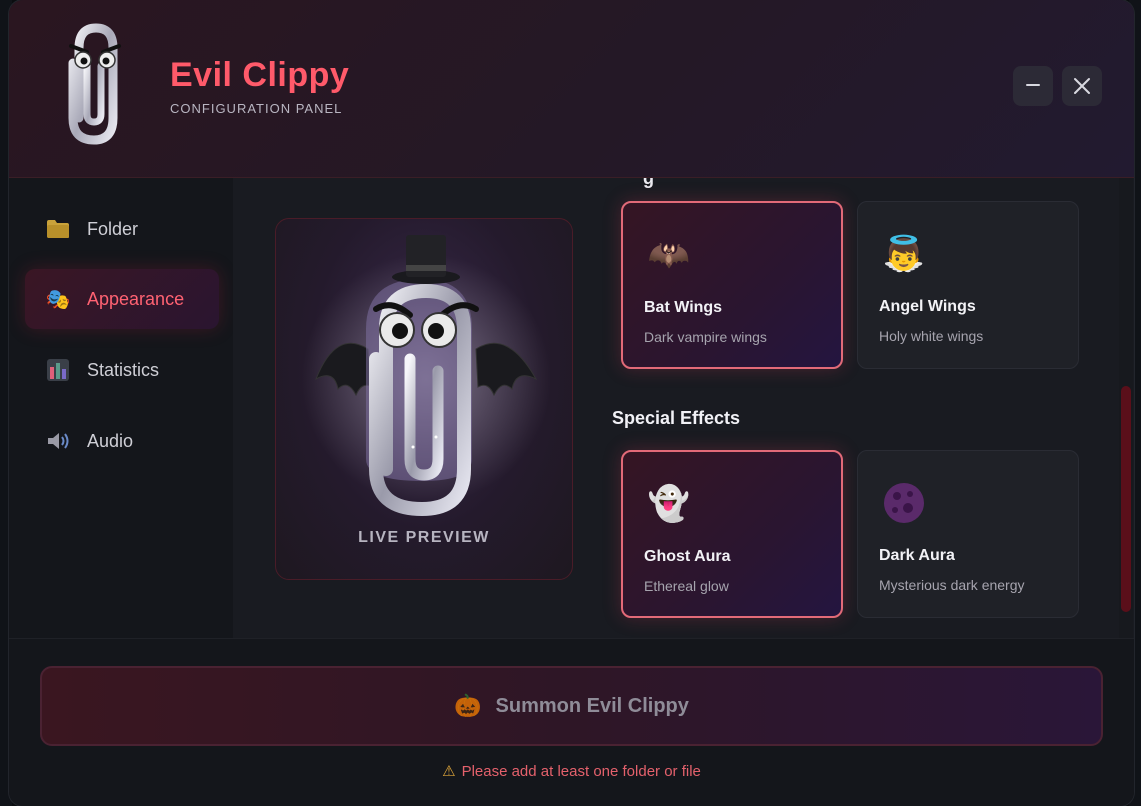  I want to click on live-preview-card: LIVE PREVIEW, so click(424, 399).